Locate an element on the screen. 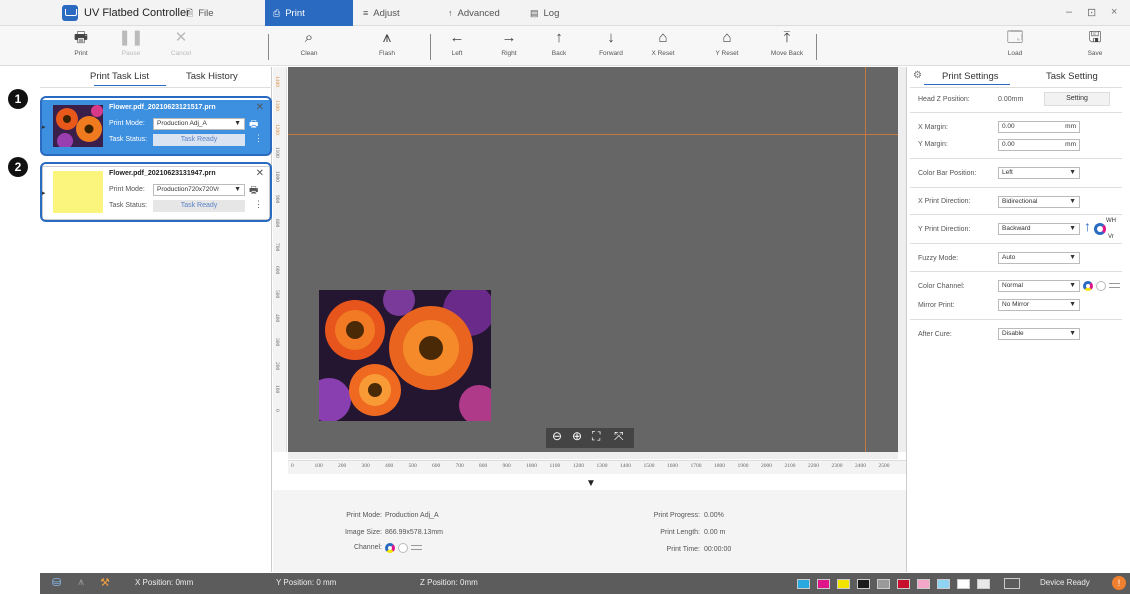 The height and width of the screenshot is (594, 1130). y-direction-select: Backward ▼ is located at coordinates (1039, 229).